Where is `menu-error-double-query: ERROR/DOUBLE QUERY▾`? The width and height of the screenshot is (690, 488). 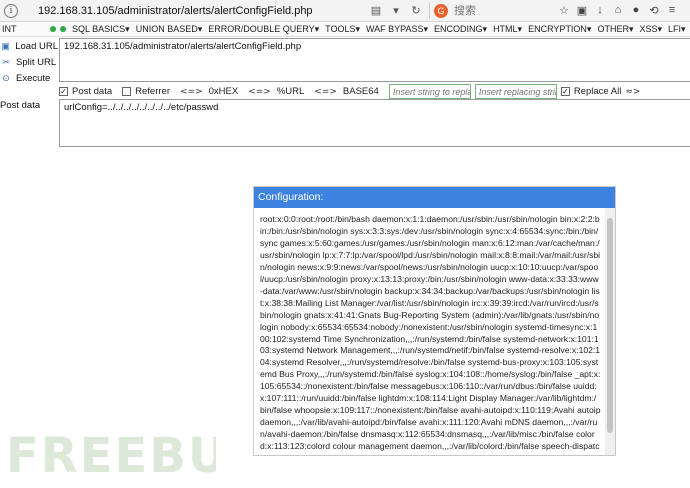 menu-error-double-query: ERROR/DOUBLE QUERY▾ is located at coordinates (263, 29).